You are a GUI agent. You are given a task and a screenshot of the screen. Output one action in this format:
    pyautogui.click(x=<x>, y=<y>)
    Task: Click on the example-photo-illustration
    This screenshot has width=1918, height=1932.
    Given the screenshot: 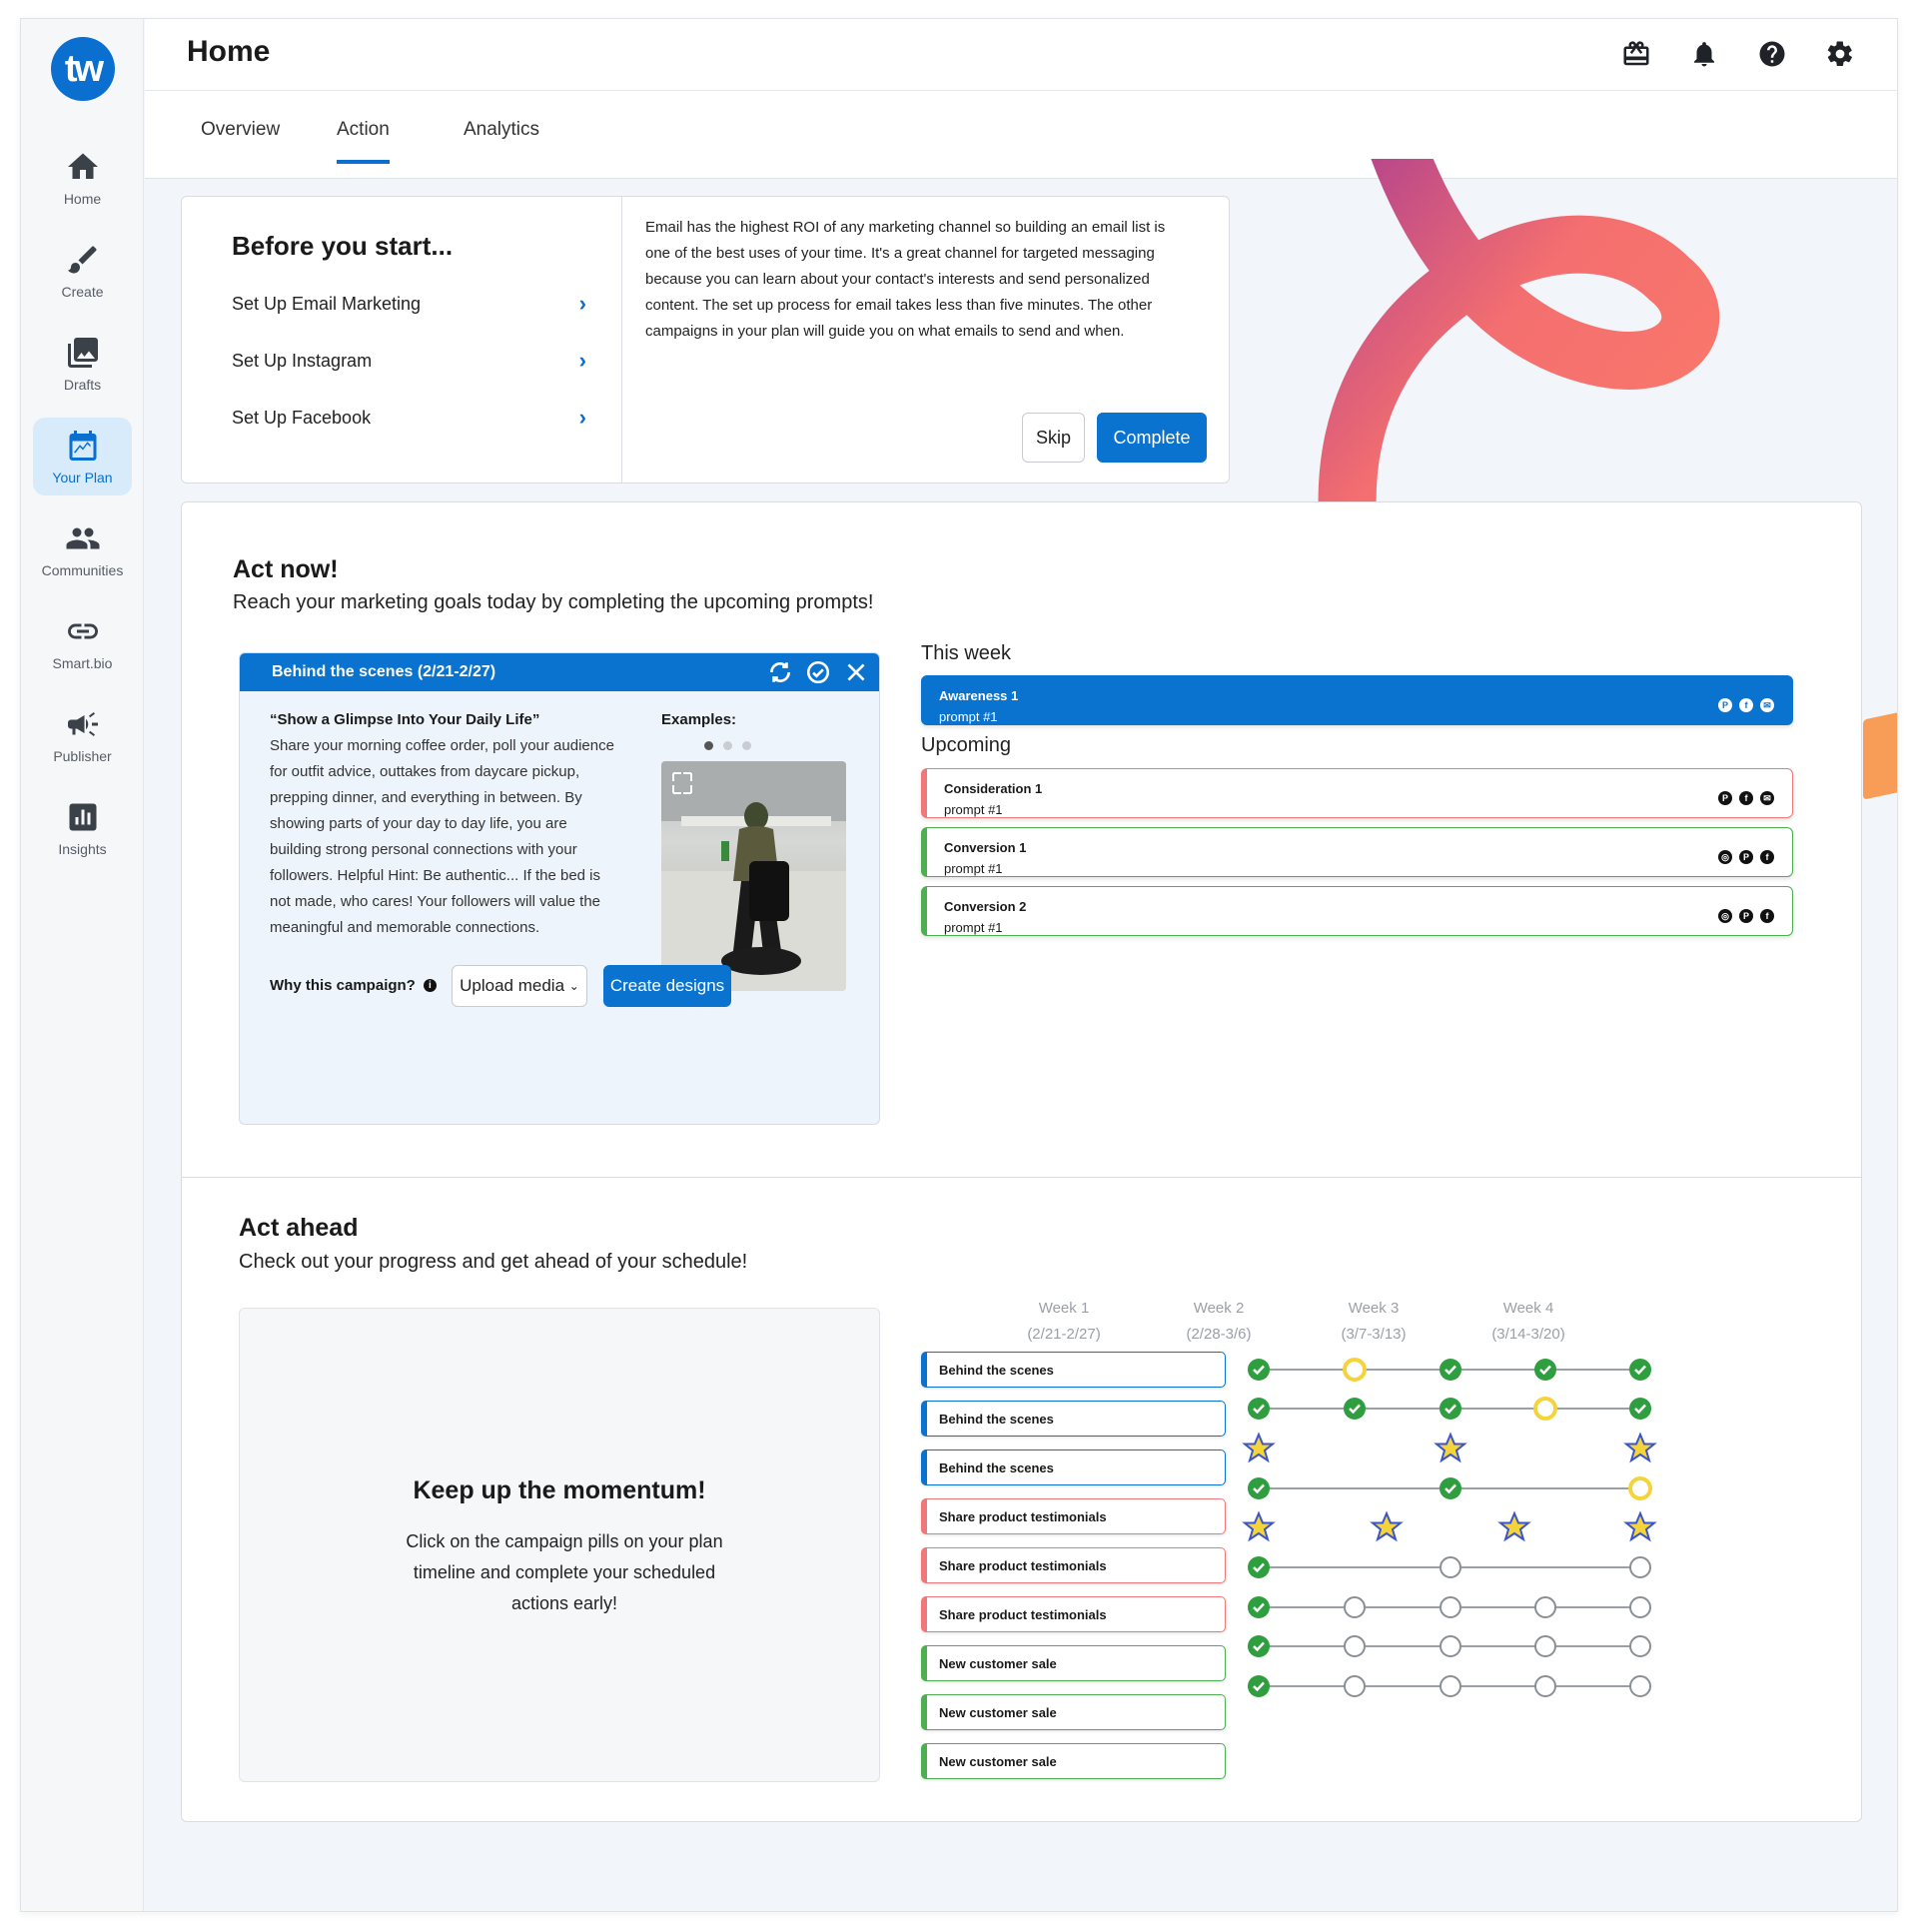 What is the action you would take?
    pyautogui.click(x=753, y=876)
    